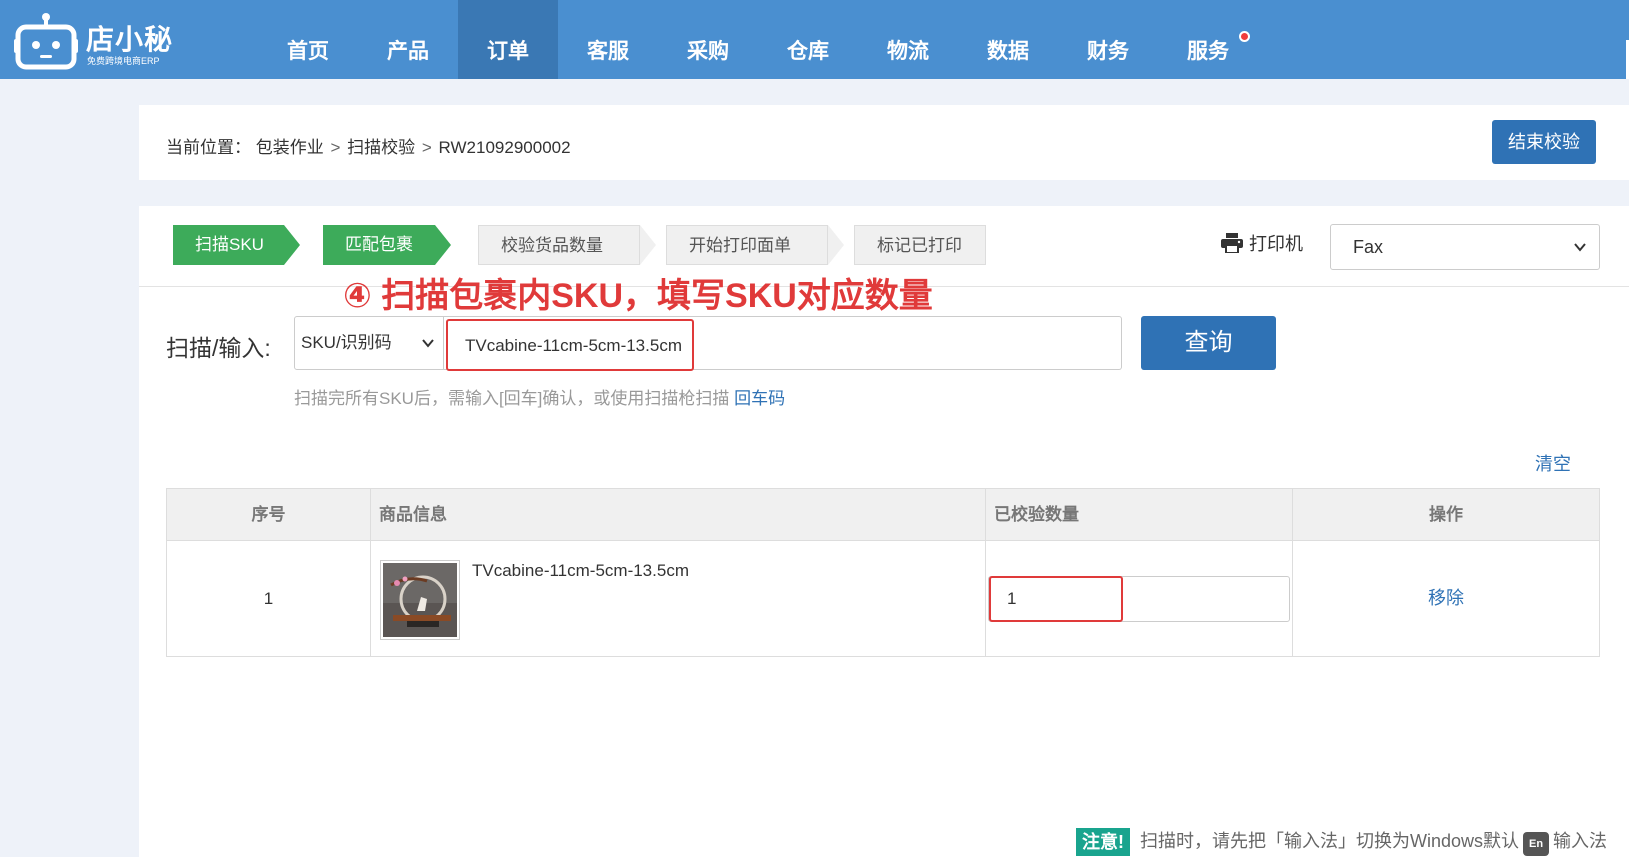  I want to click on checked-qty-input: 1, so click(1139, 599).